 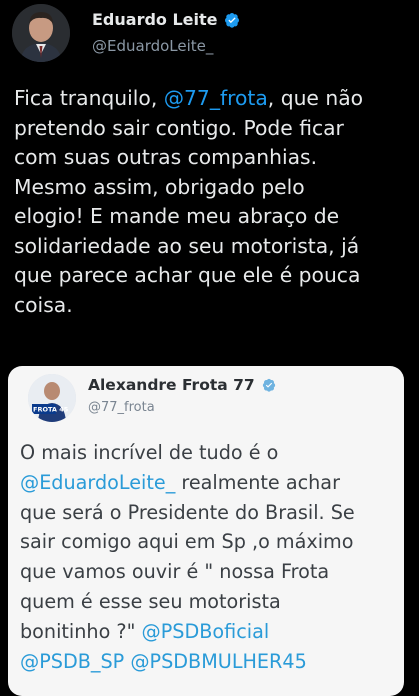 I want to click on mention-link: @PSDB_SP, so click(x=72, y=661).